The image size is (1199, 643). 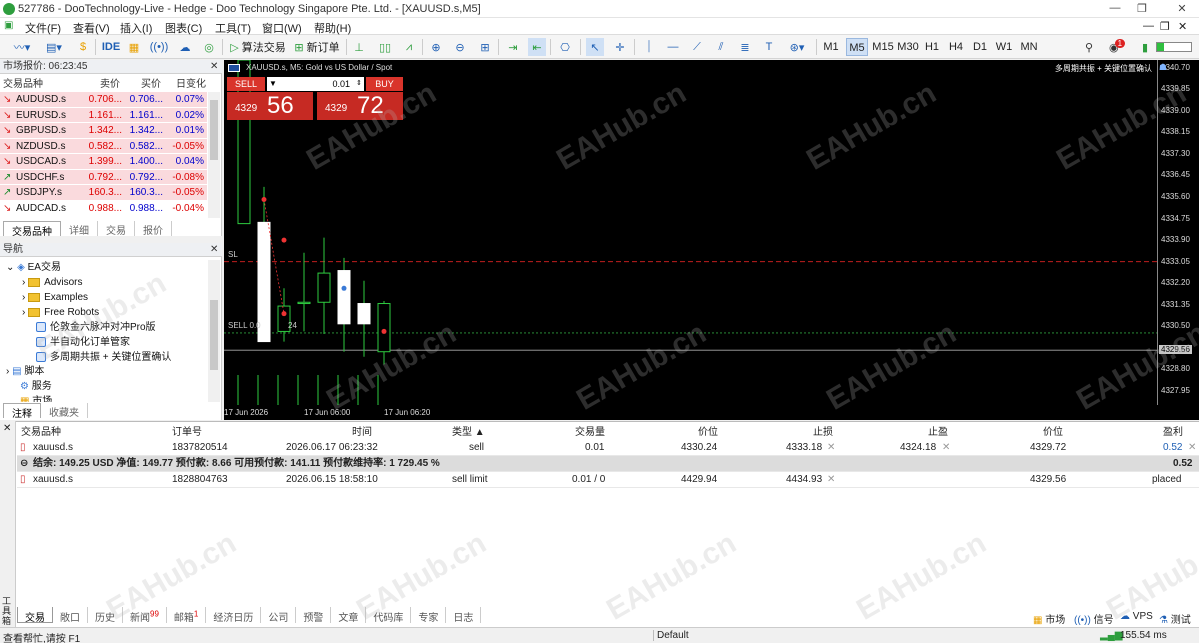 I want to click on tf-m30: M30, so click(x=908, y=47).